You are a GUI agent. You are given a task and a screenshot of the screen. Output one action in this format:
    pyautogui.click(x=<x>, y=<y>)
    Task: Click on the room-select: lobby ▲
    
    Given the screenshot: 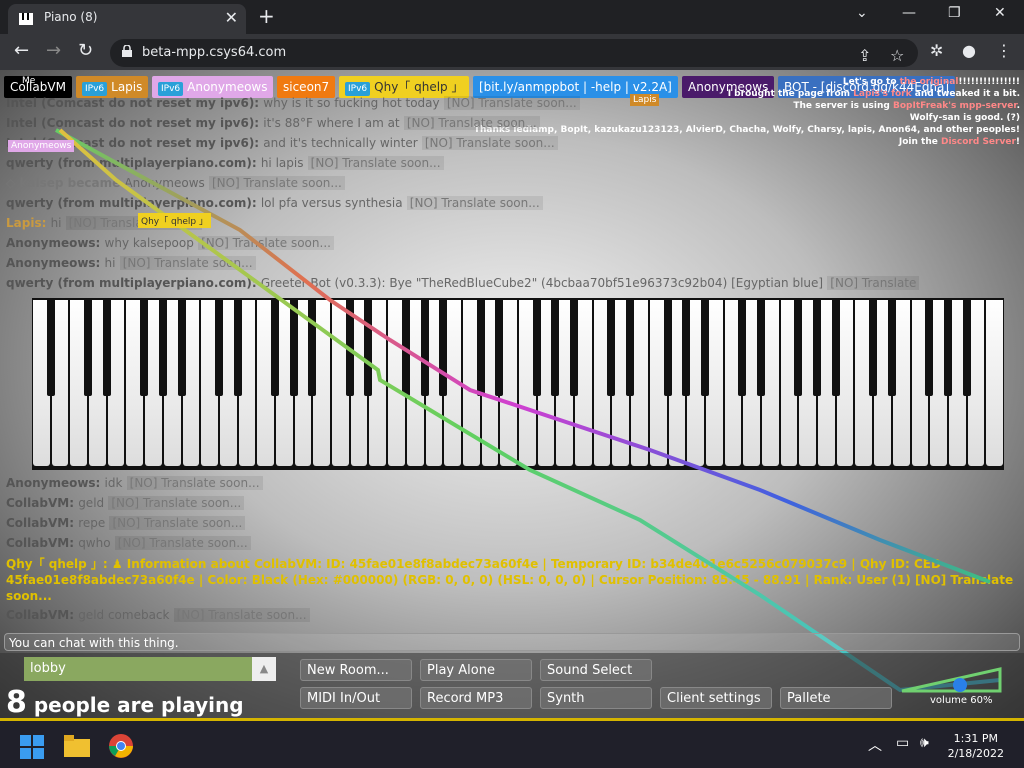 What is the action you would take?
    pyautogui.click(x=150, y=669)
    